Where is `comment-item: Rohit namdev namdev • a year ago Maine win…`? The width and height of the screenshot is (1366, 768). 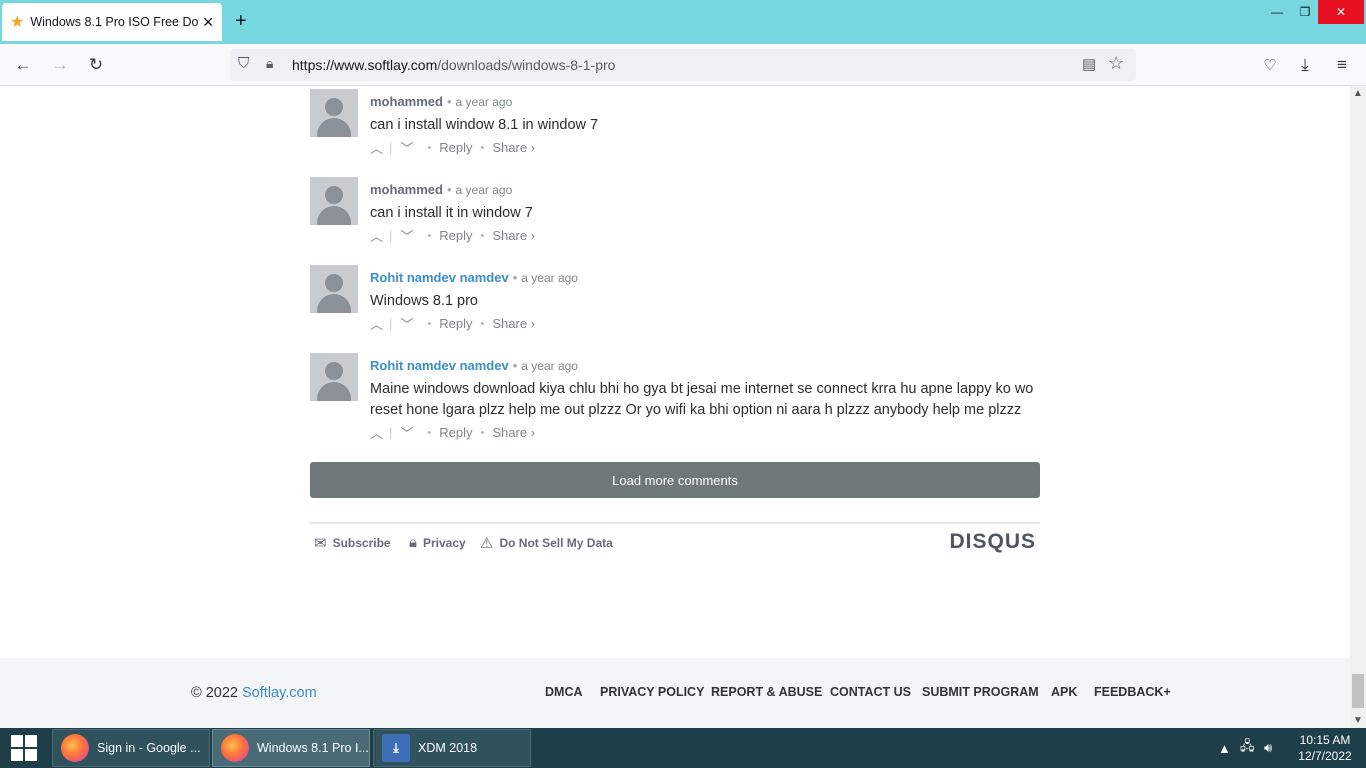
comment-item: Rohit namdev namdev • a year ago Maine win… is located at coordinates (680, 403).